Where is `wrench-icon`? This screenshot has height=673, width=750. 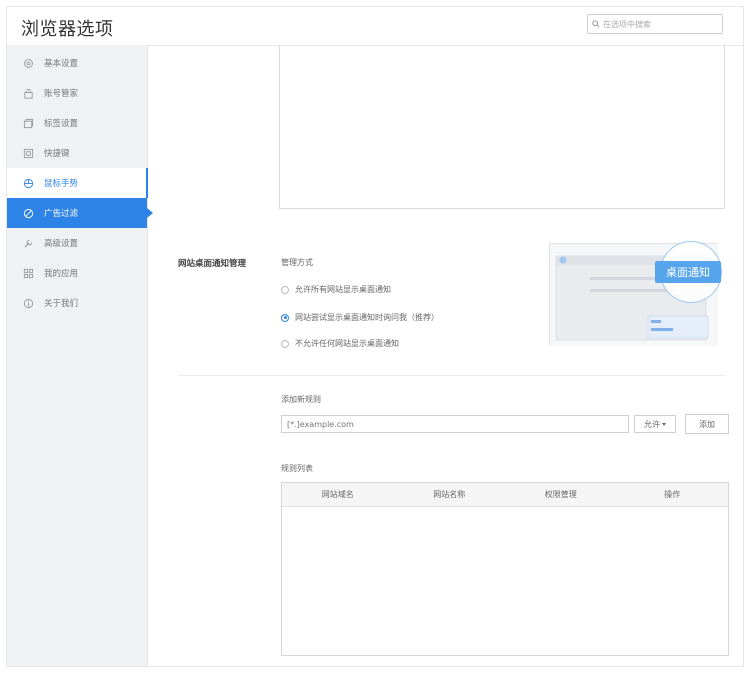 wrench-icon is located at coordinates (28, 243).